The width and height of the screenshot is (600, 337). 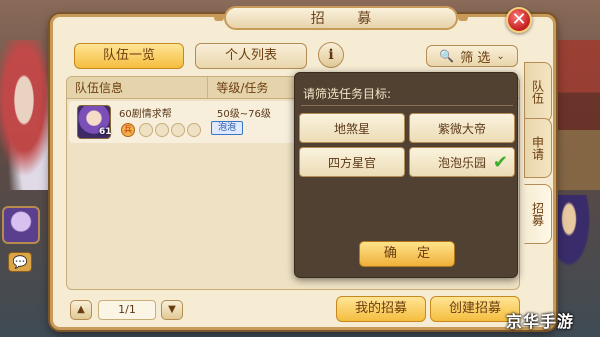 What do you see at coordinates (381, 309) in the screenshot?
I see `my-recruit-button: 我的招募` at bounding box center [381, 309].